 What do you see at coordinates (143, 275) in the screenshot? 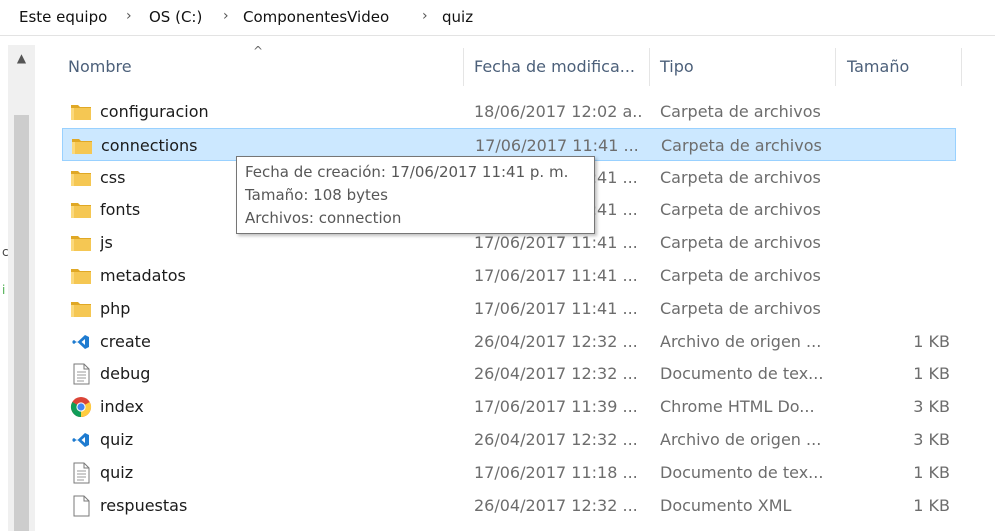
I see `file-name: metadatos` at bounding box center [143, 275].